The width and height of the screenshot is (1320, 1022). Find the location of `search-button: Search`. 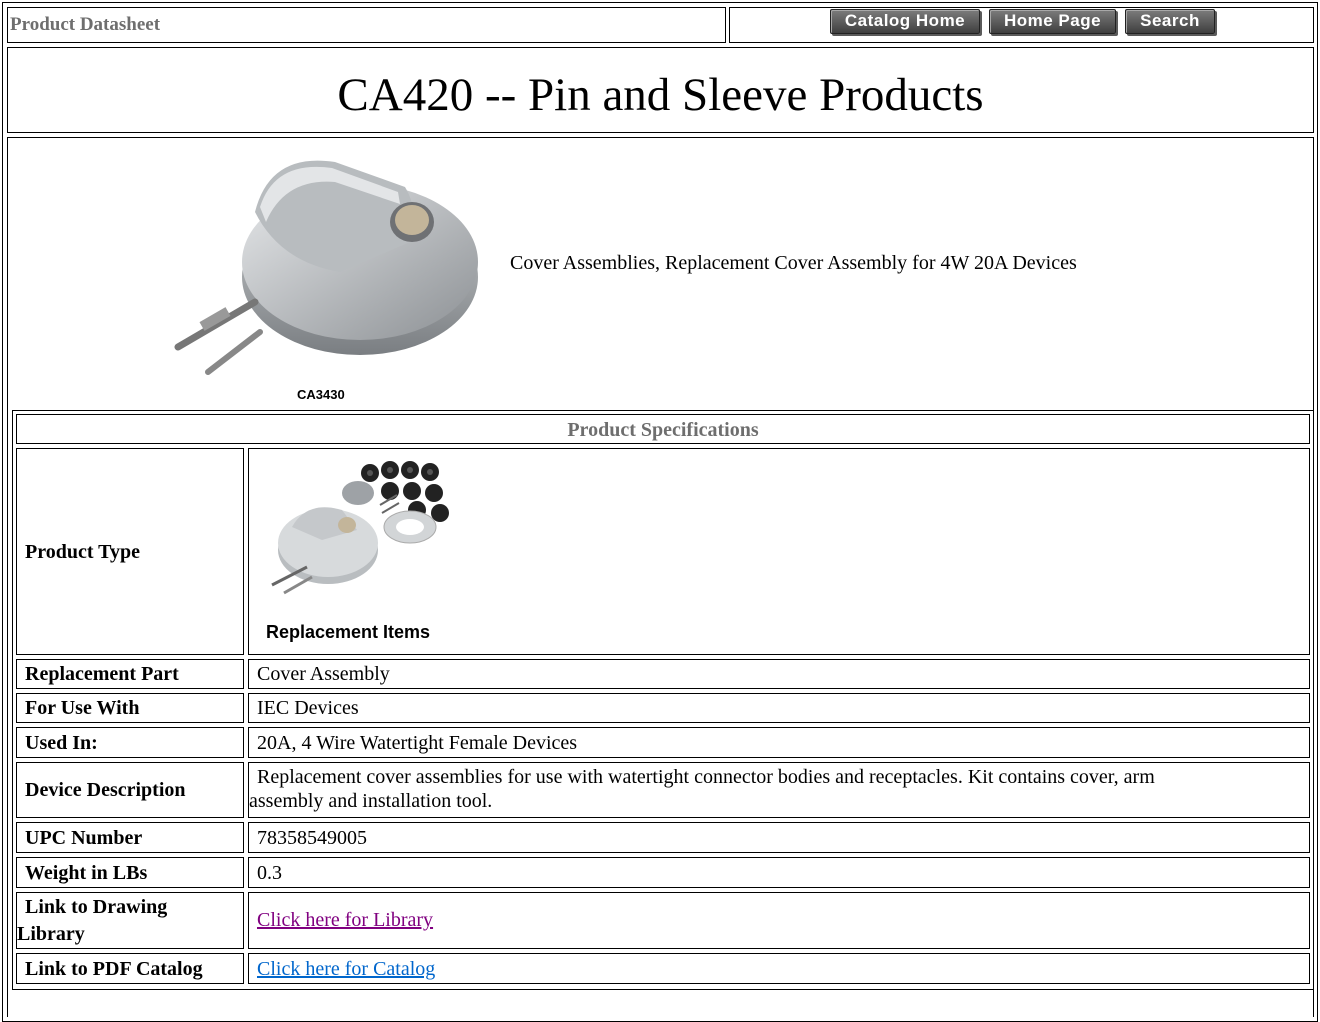

search-button: Search is located at coordinates (1170, 21).